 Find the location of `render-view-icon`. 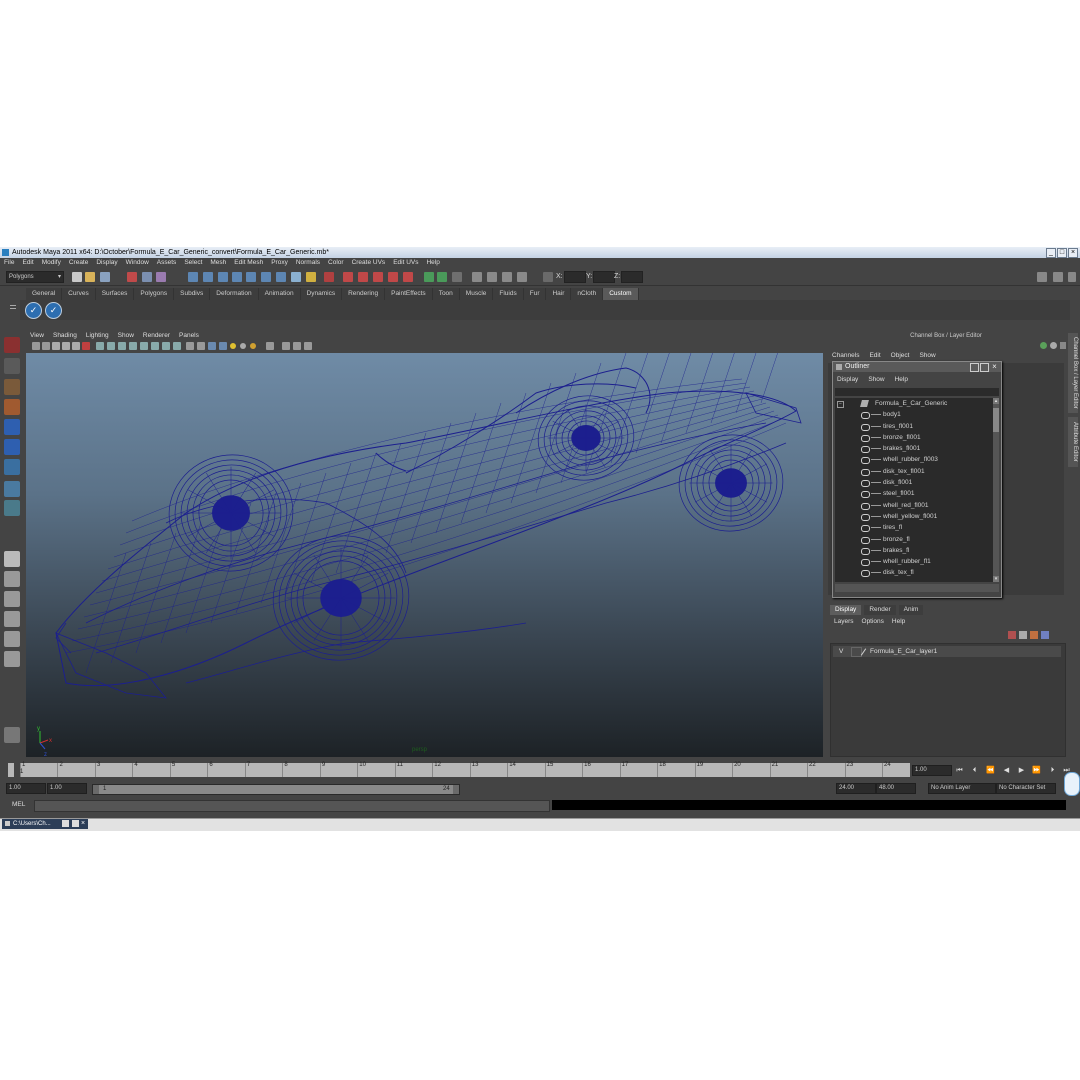

render-view-icon is located at coordinates (408, 277).